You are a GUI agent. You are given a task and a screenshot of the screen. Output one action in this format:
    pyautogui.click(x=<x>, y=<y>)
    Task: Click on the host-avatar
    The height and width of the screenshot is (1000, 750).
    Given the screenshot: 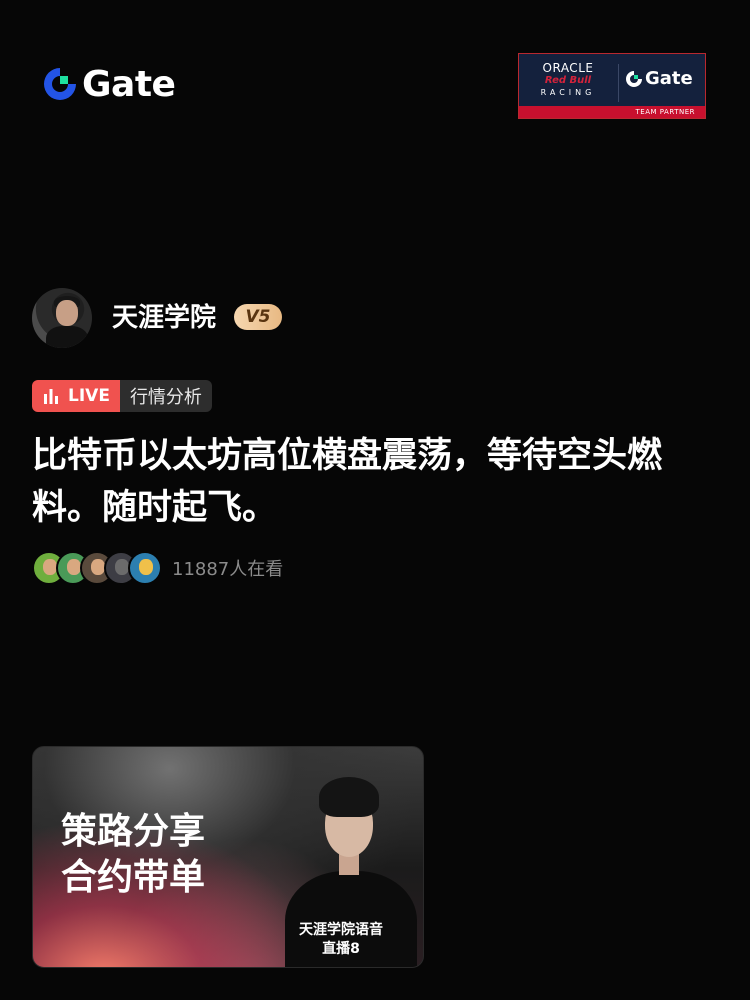 What is the action you would take?
    pyautogui.click(x=62, y=318)
    